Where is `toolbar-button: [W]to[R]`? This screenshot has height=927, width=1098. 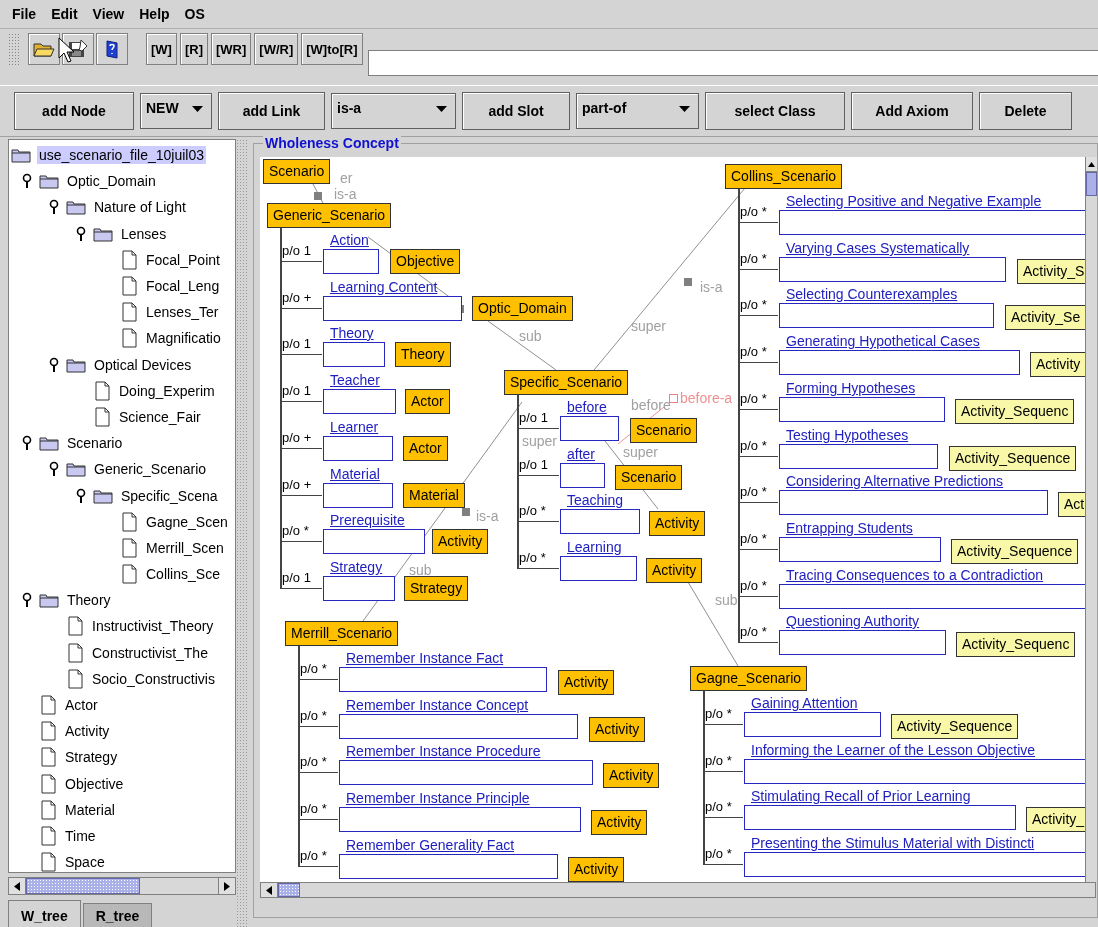 toolbar-button: [W]to[R] is located at coordinates (332, 49).